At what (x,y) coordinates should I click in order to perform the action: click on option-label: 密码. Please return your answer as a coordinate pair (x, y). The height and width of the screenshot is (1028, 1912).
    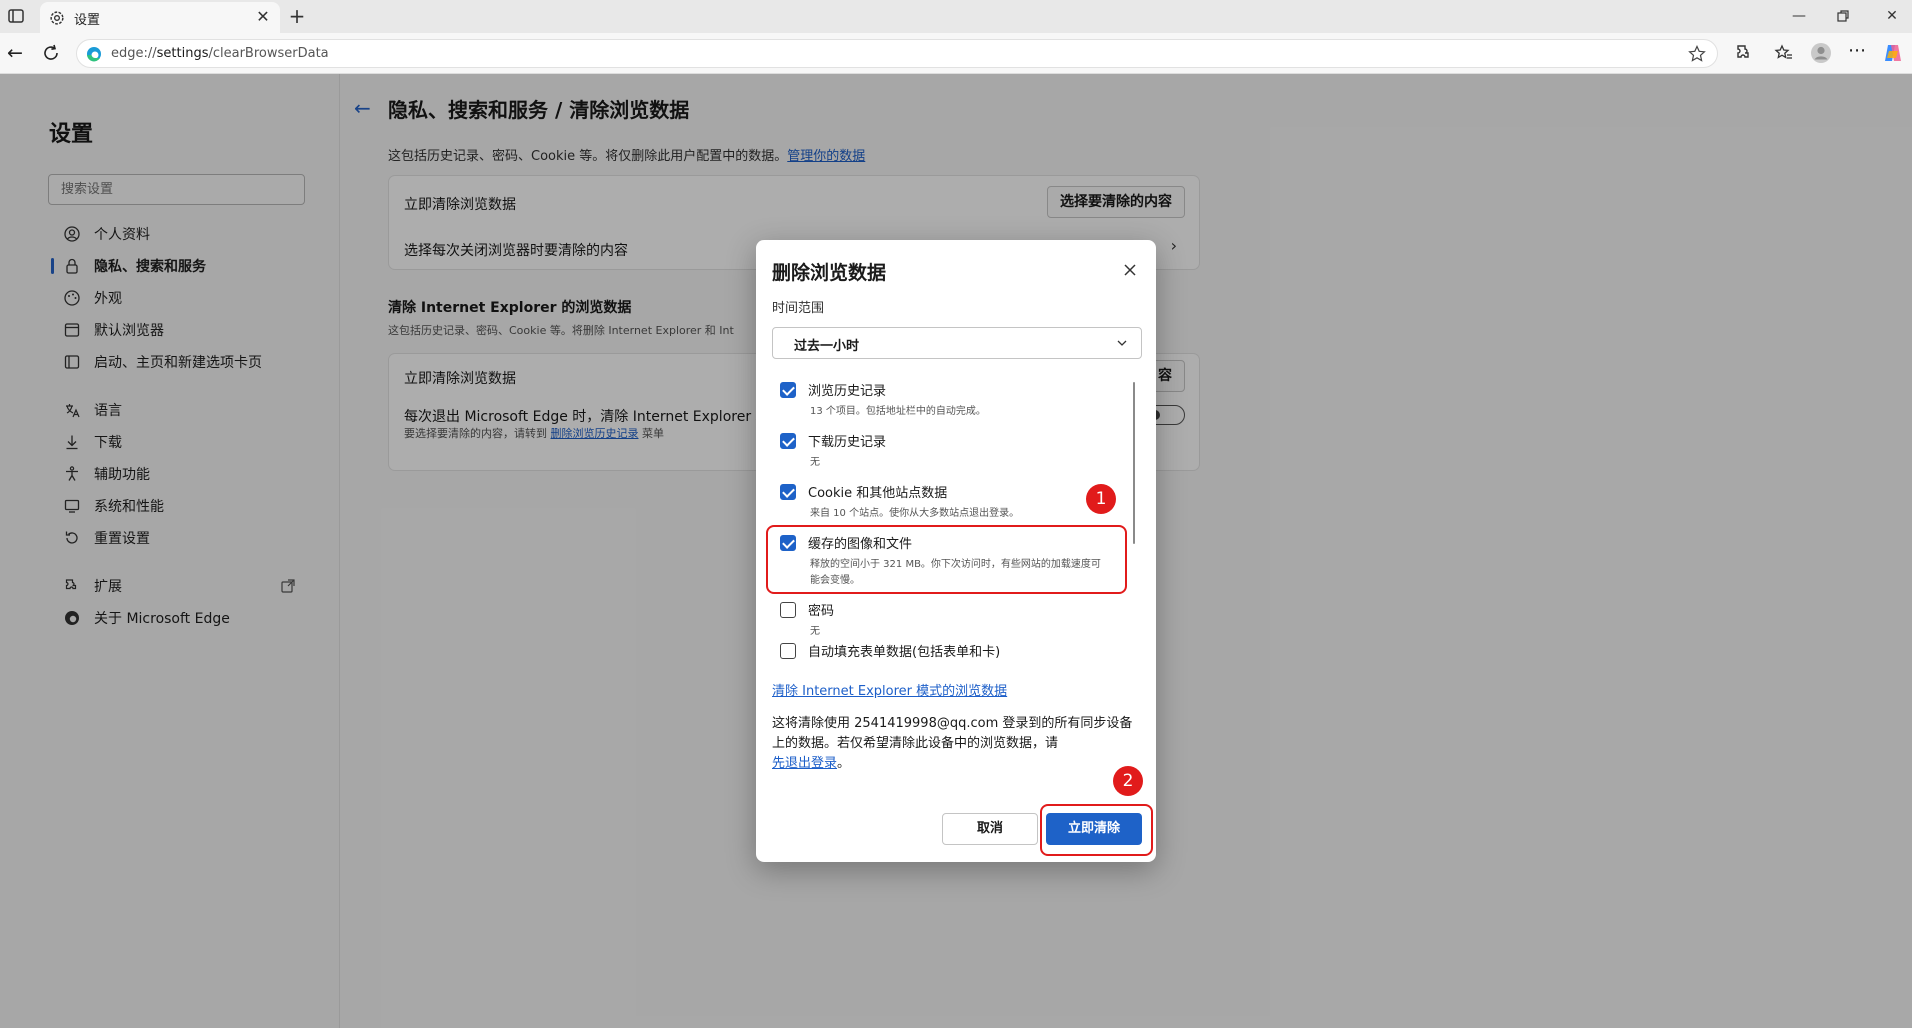
    Looking at the image, I should click on (821, 611).